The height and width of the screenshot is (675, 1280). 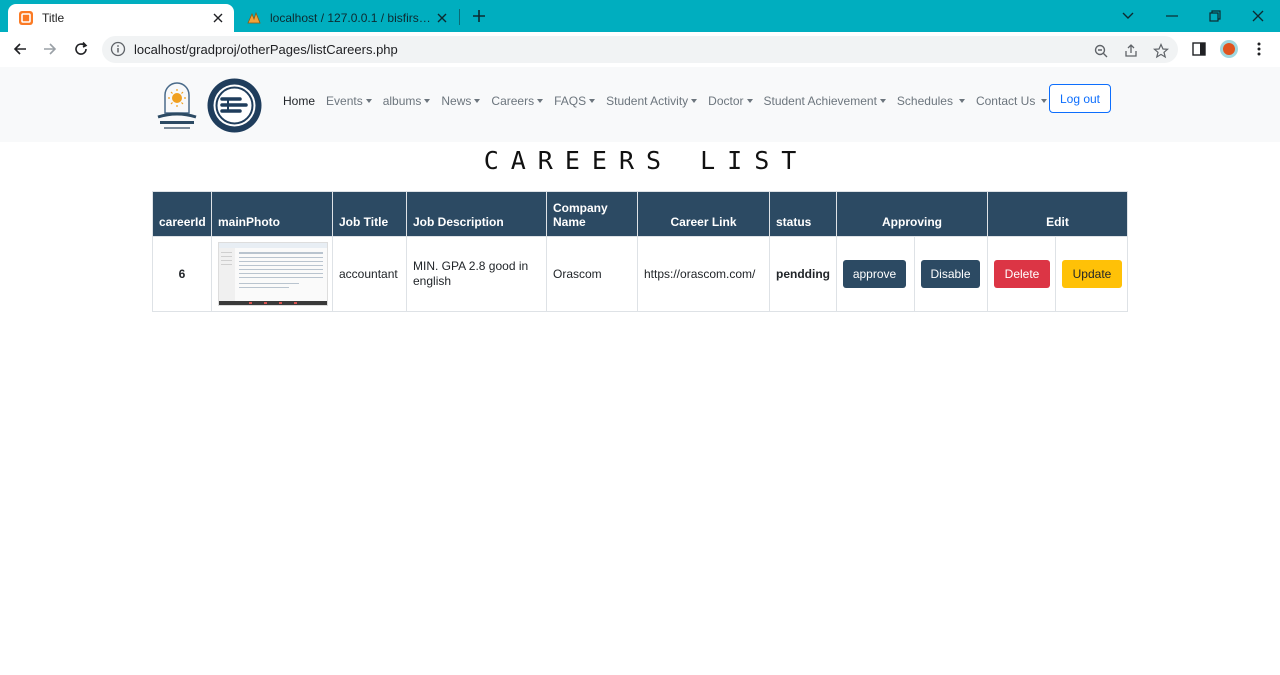 I want to click on side-panel-icon, so click(x=1199, y=49).